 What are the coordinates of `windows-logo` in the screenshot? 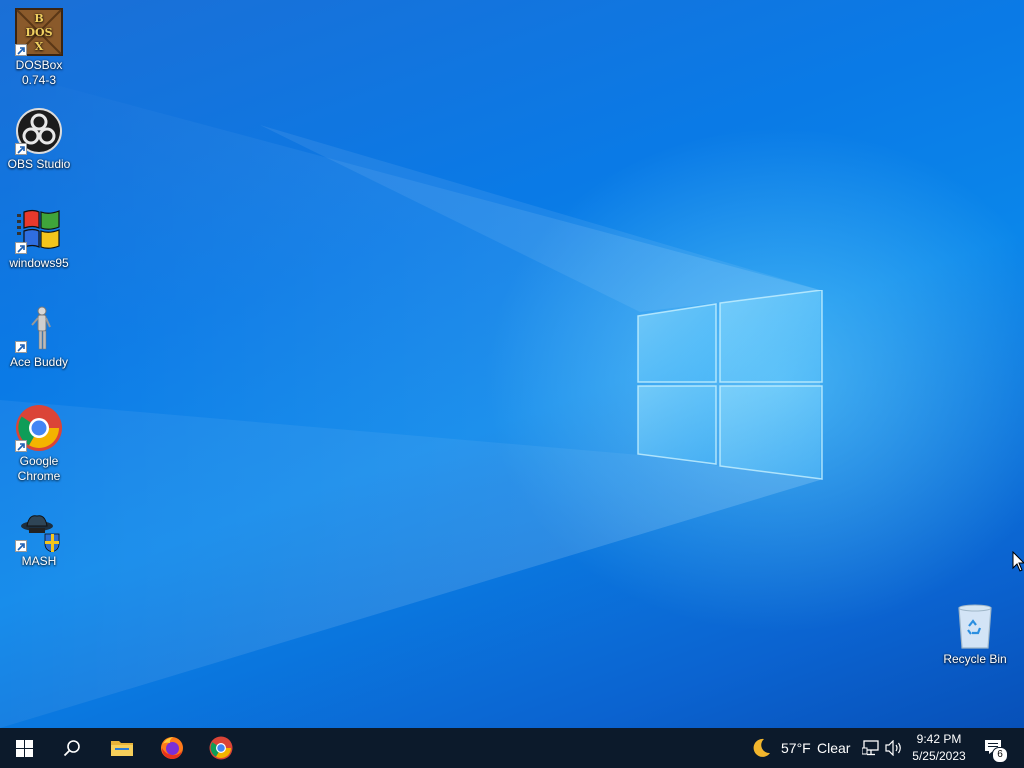 It's located at (730, 385).